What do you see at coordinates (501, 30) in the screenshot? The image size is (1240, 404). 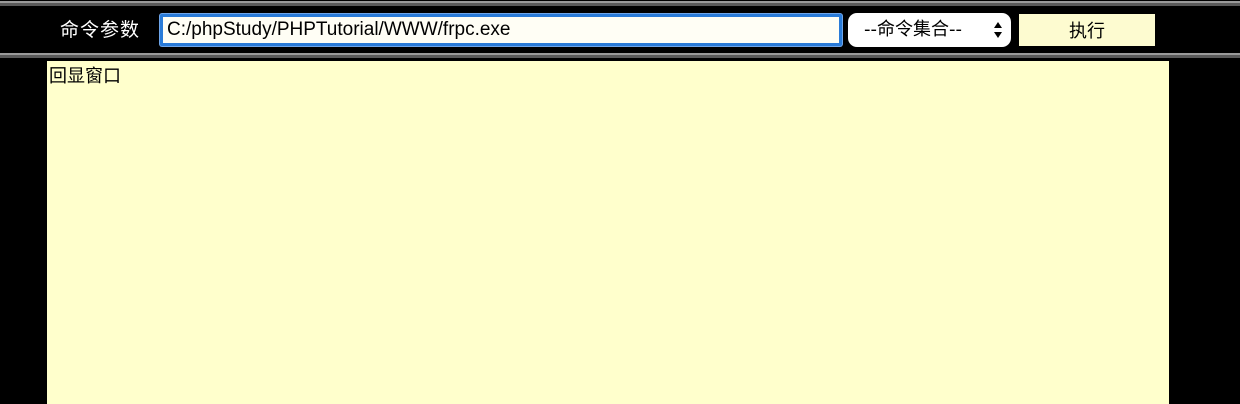 I see `command-params-input` at bounding box center [501, 30].